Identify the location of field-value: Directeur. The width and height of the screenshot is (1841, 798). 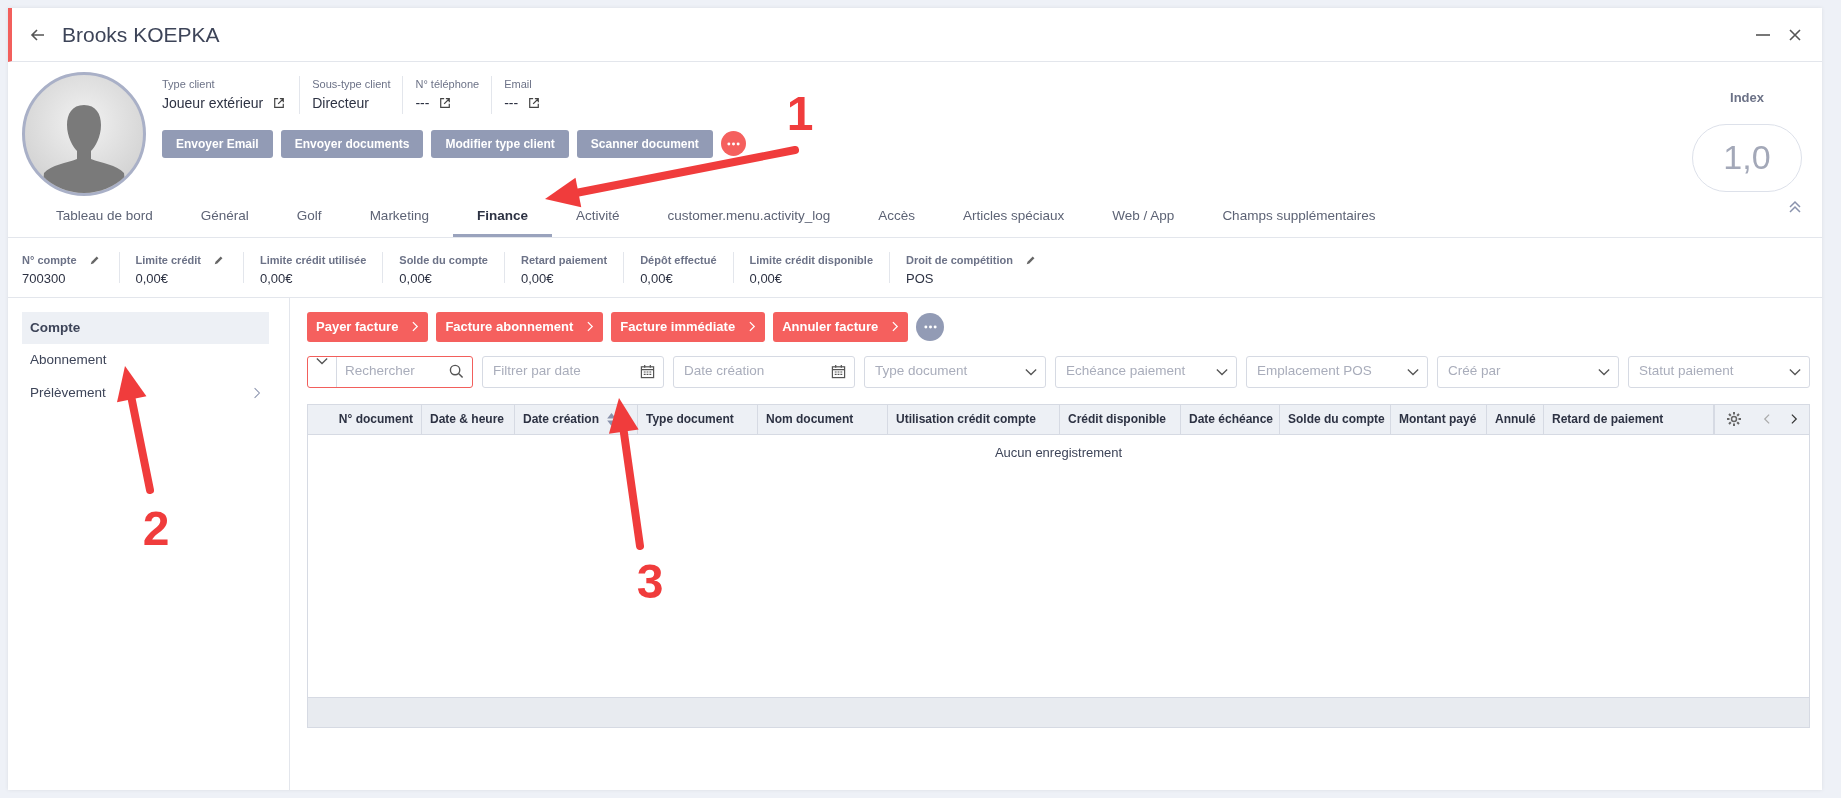
(340, 103).